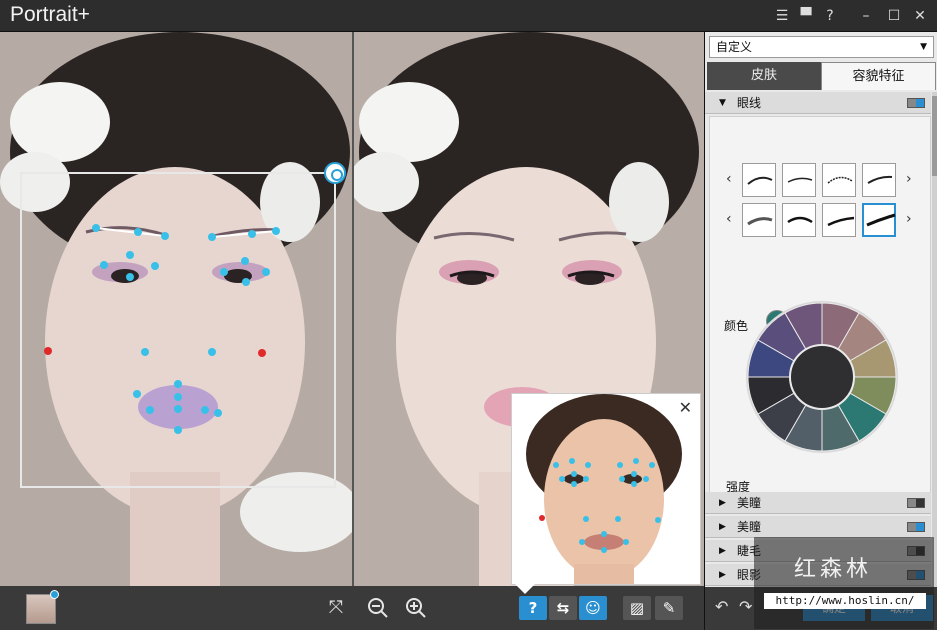 This screenshot has height=630, width=937. Describe the element at coordinates (352, 608) in the screenshot. I see `bottom-toolbar: ⤧ ? ⇆ ☺ ▨ ✎` at that location.